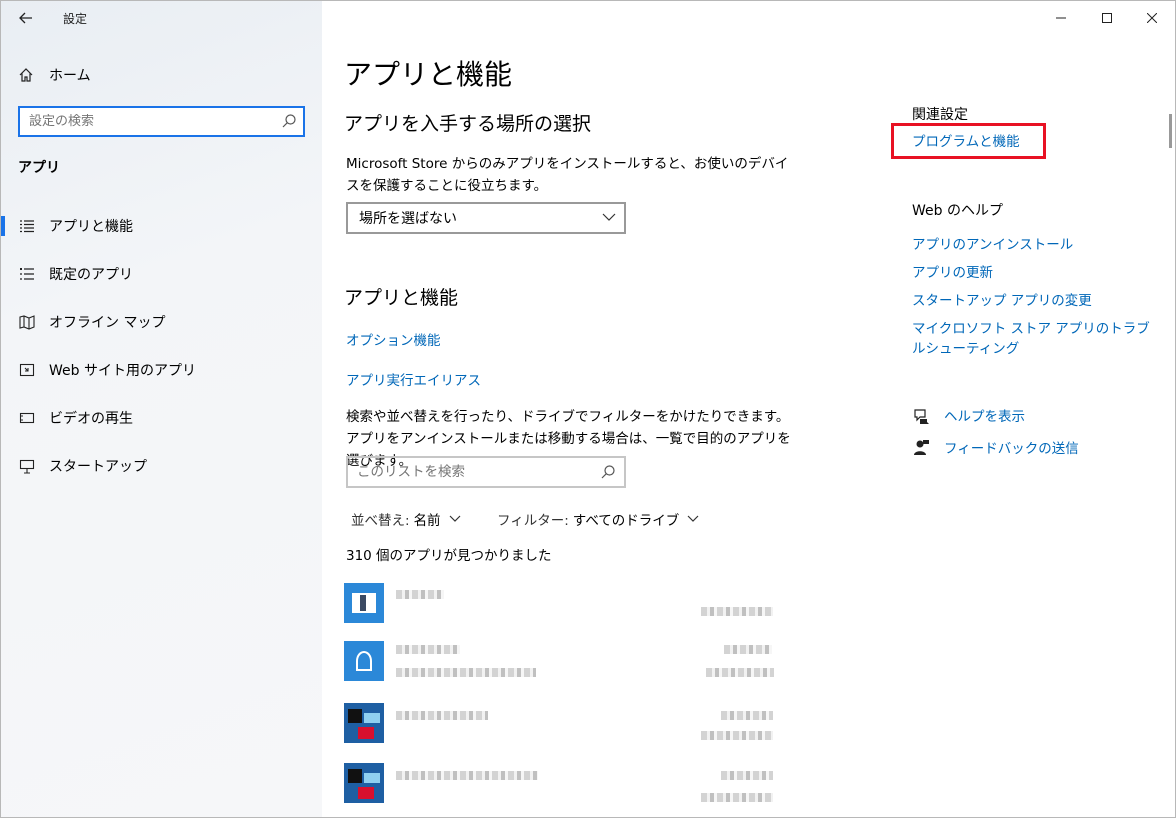 Image resolution: width=1176 pixels, height=818 pixels. I want to click on map-icon, so click(27, 322).